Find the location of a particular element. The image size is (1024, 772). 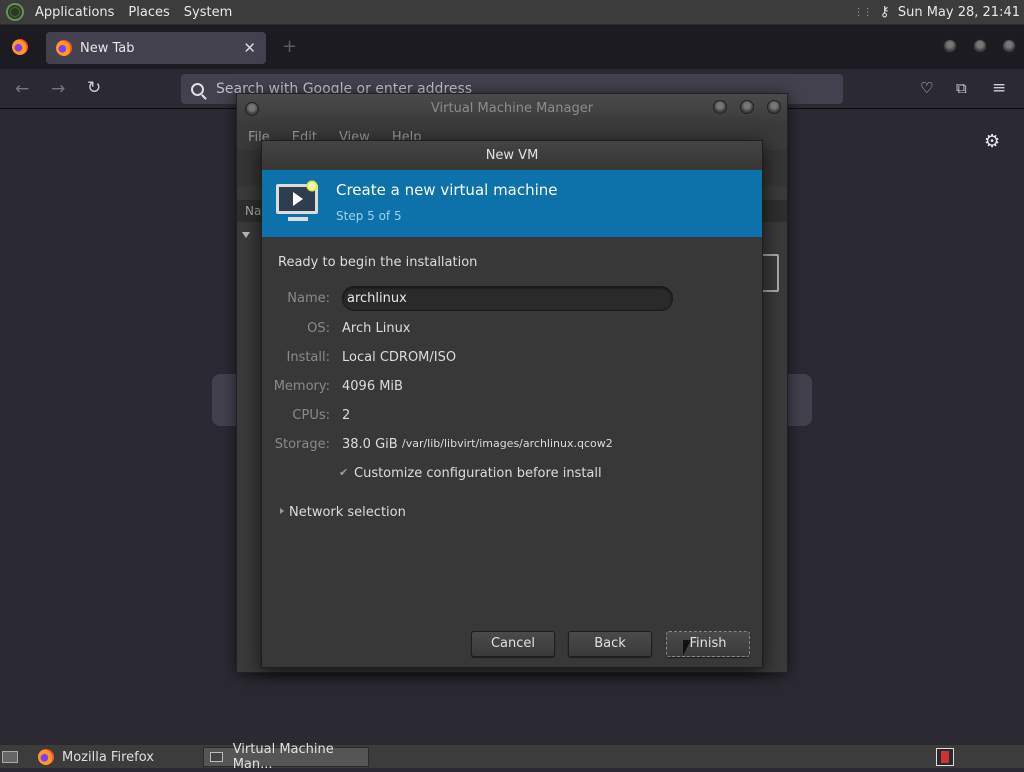

mouse-cursor-icon is located at coordinates (687, 648).